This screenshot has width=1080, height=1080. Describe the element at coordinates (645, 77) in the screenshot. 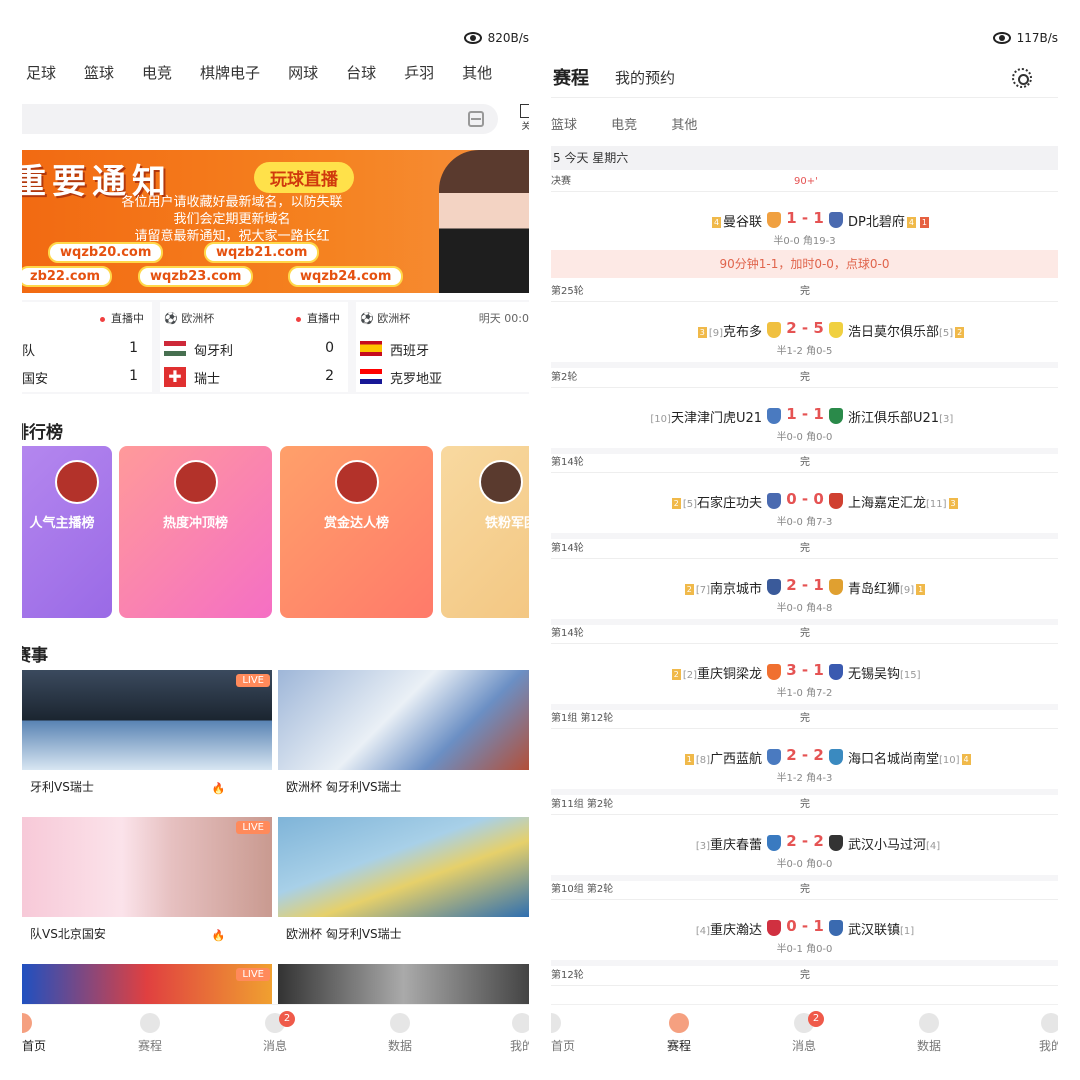

I see `tab-my-reservations: 我的预约` at that location.